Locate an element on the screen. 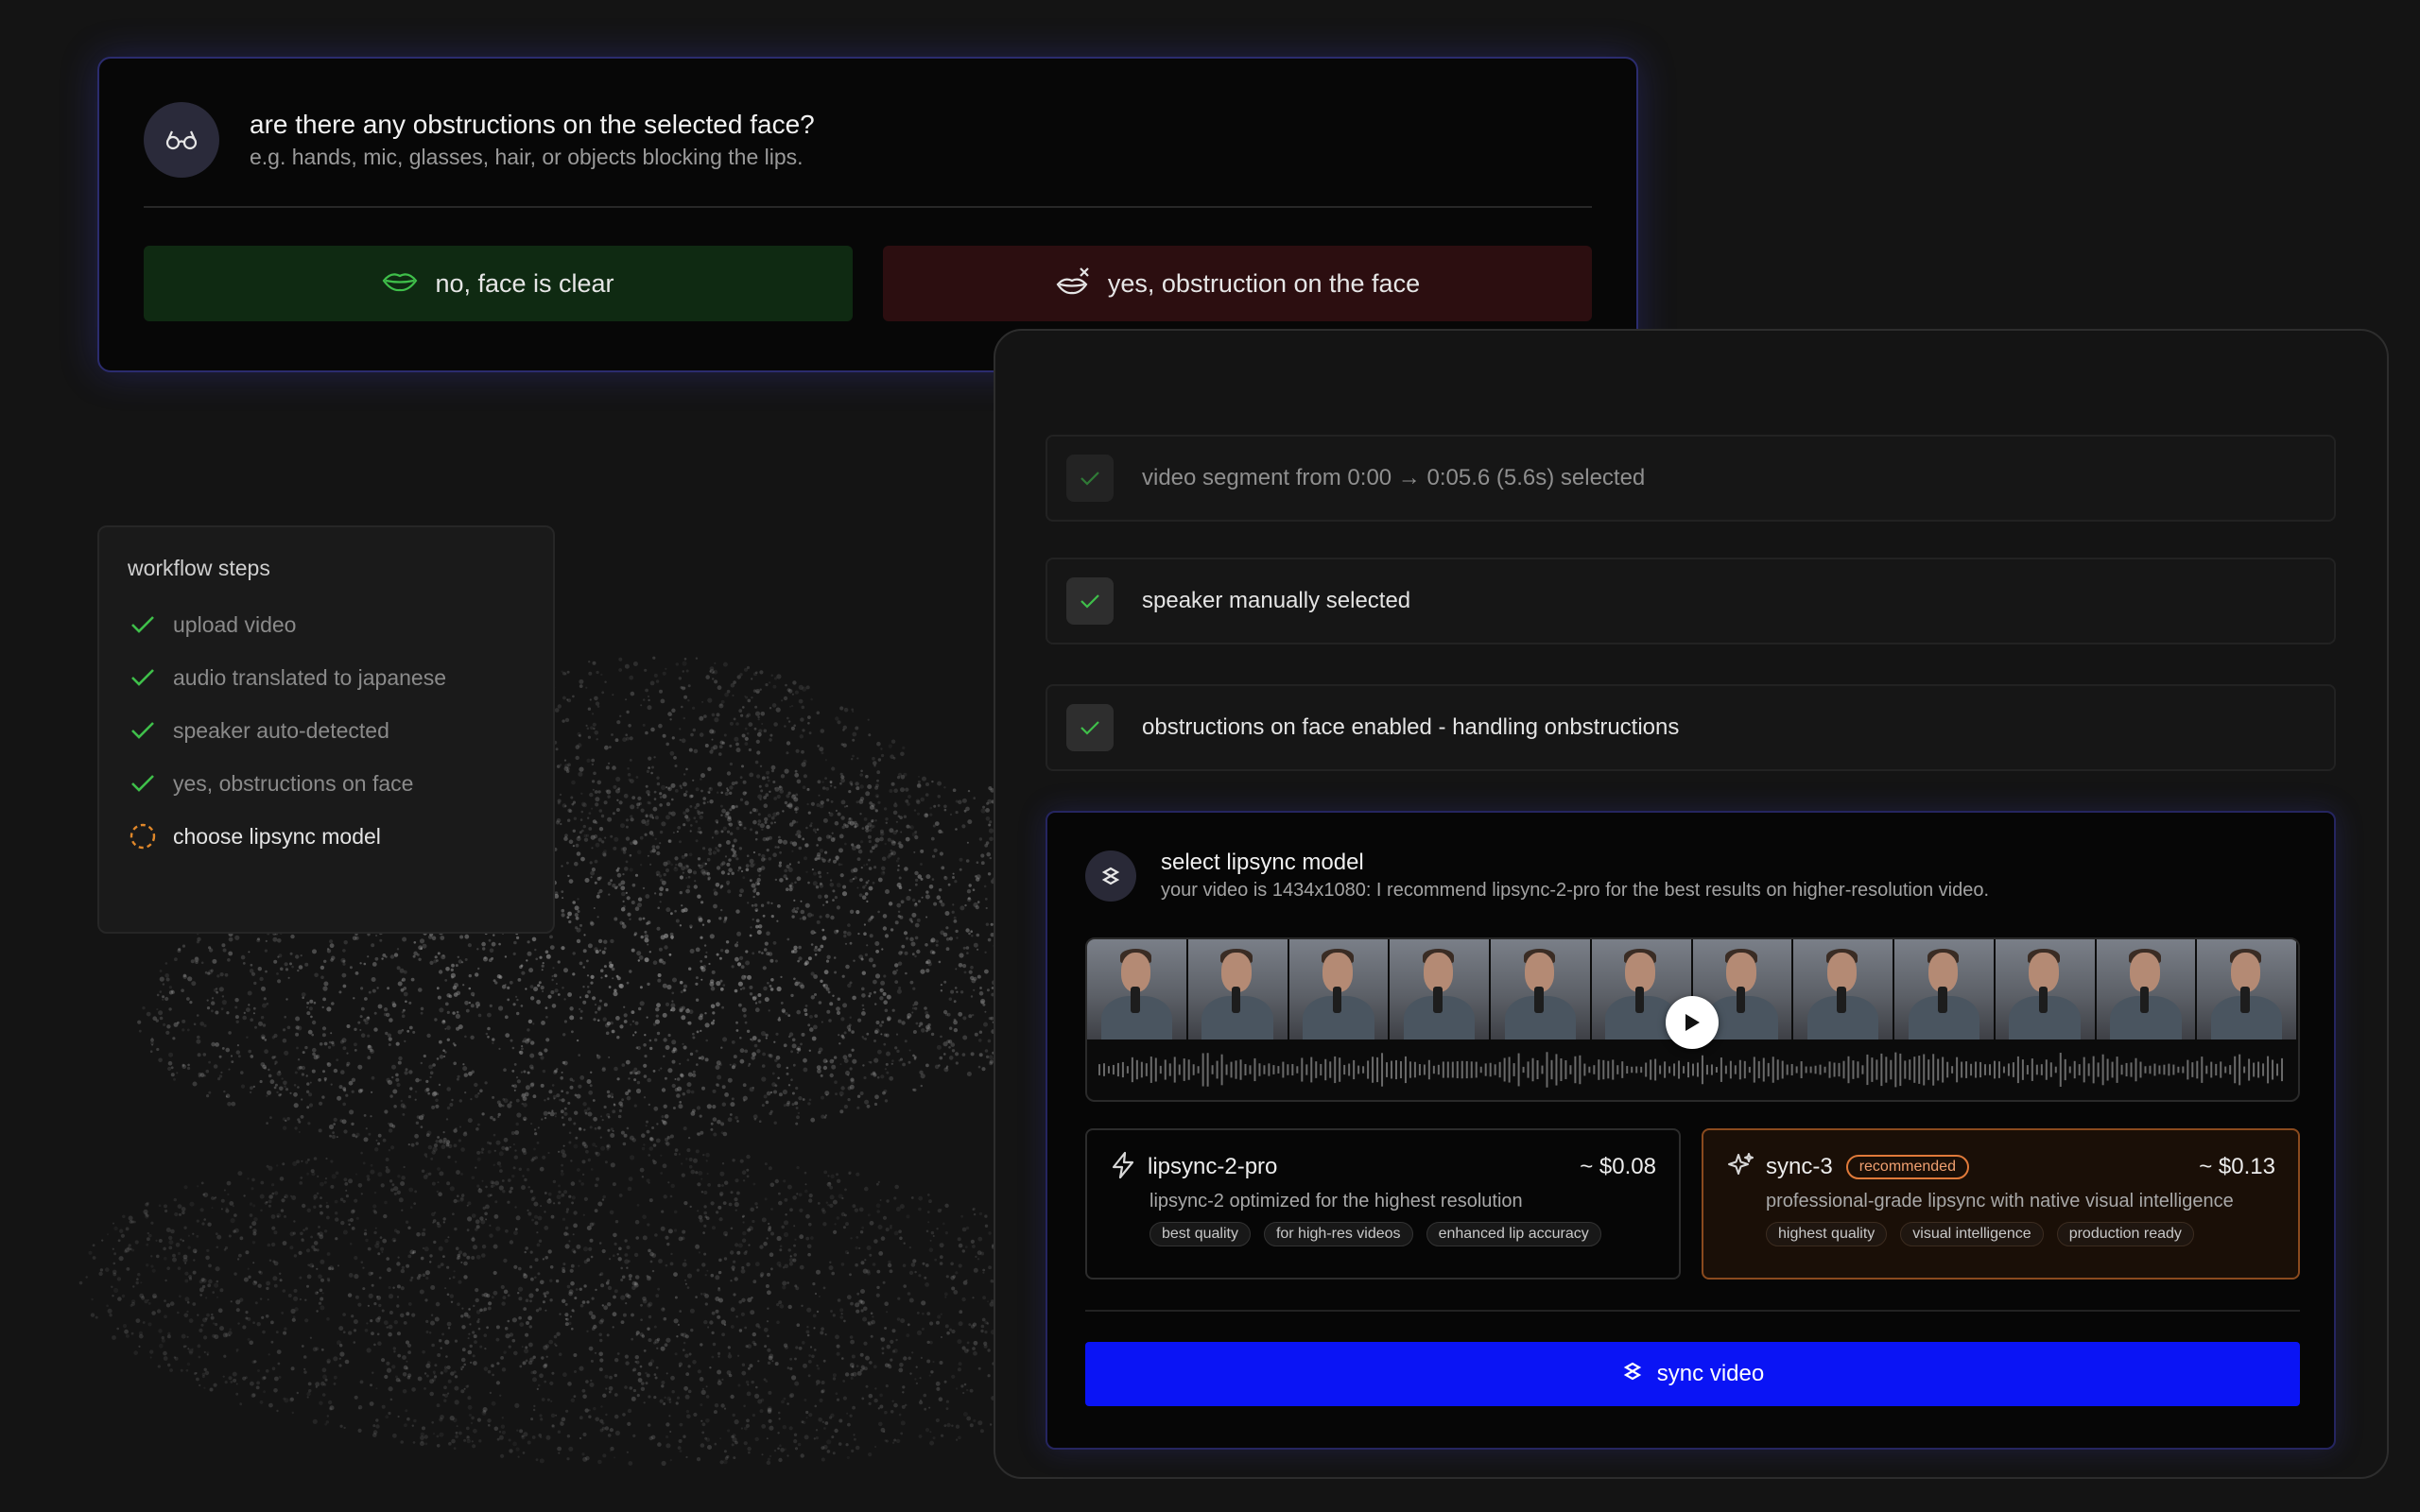 The image size is (2420, 1512). model-price: ~ $0.08 is located at coordinates (1618, 1166).